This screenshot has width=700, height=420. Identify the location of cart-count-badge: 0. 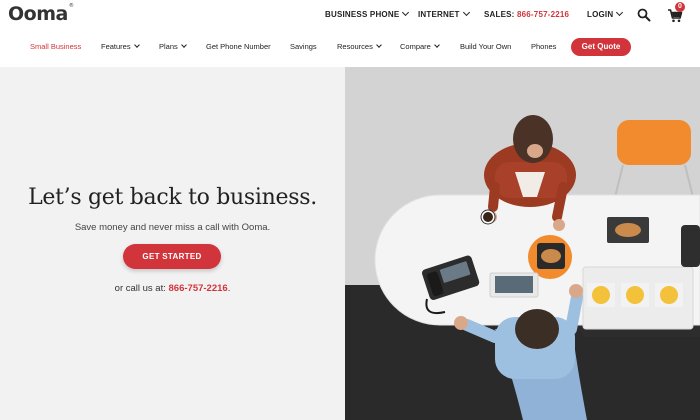
(680, 7).